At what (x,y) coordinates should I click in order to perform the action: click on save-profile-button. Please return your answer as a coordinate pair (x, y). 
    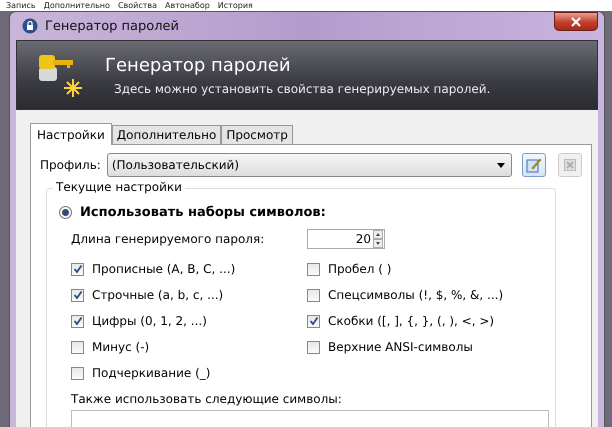
    Looking at the image, I should click on (534, 165).